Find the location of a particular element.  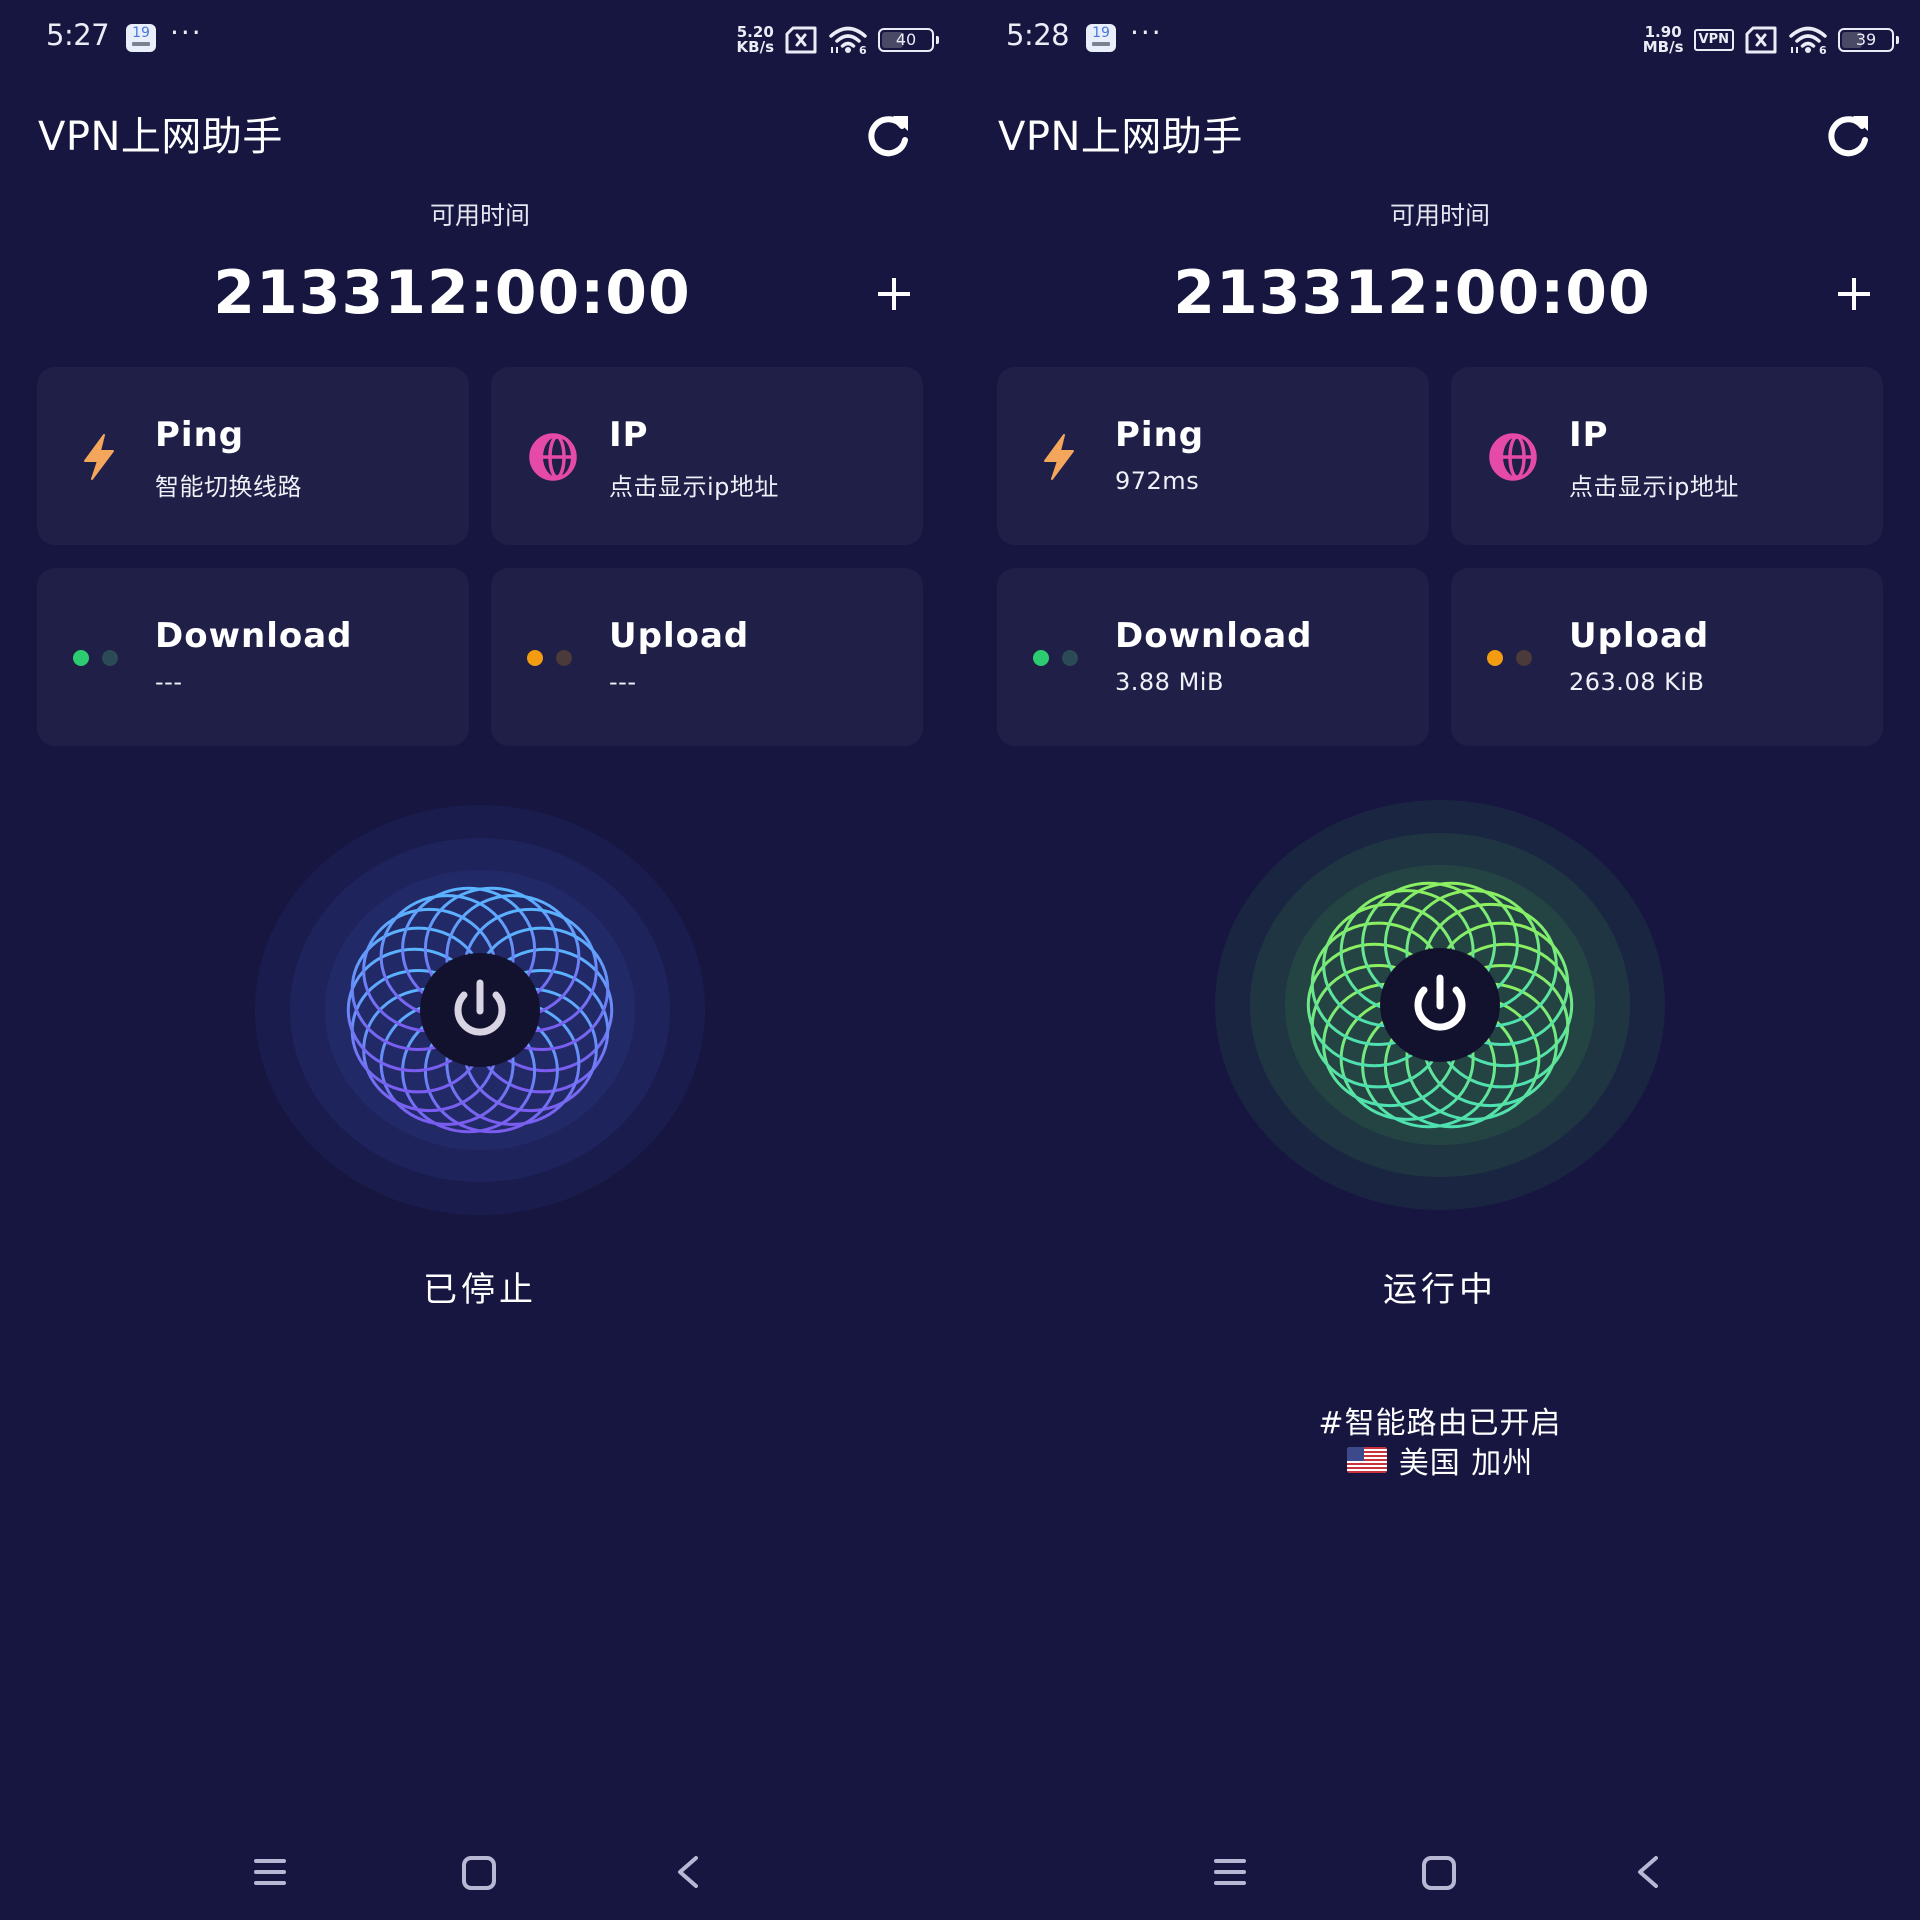

upload-card: Upload --- is located at coordinates (707, 657).